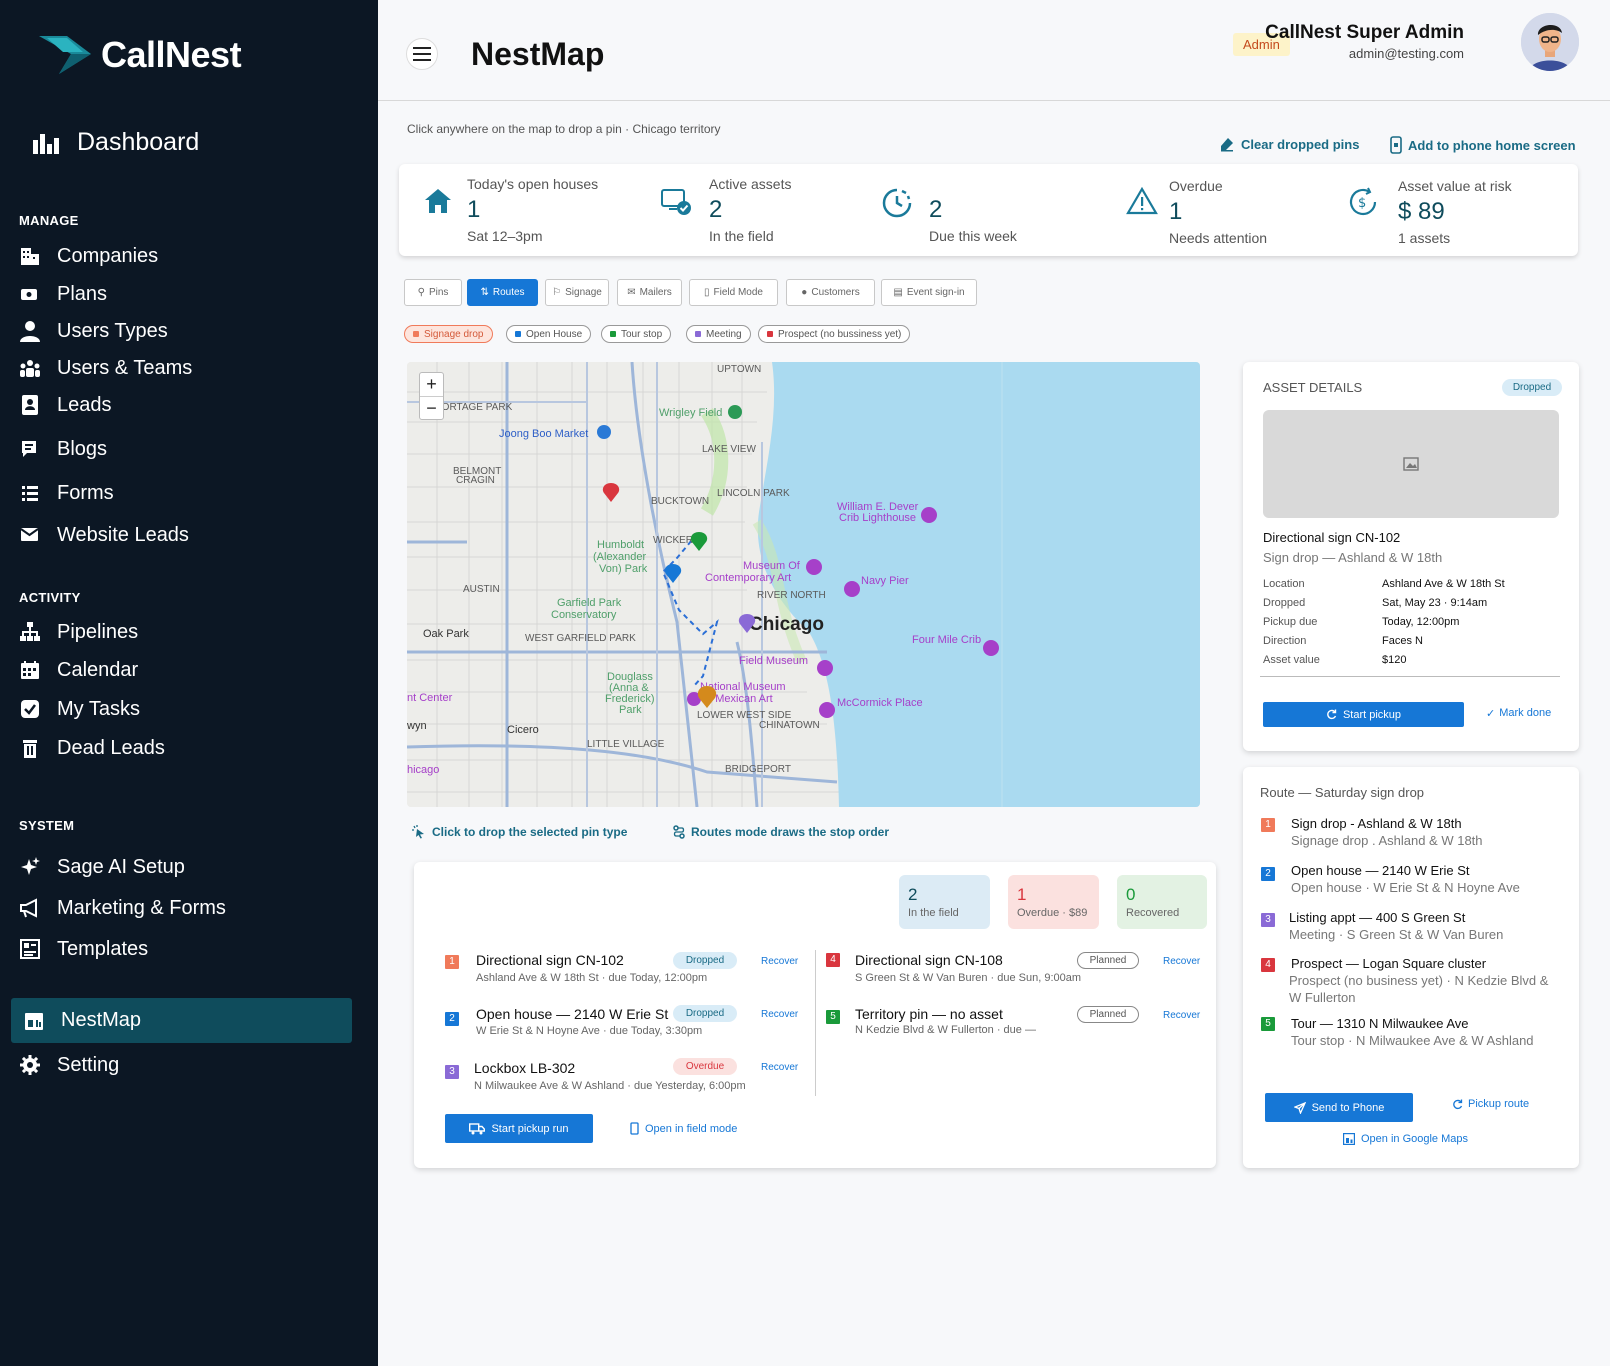  What do you see at coordinates (84, 404) in the screenshot?
I see `nav-label: Leads` at bounding box center [84, 404].